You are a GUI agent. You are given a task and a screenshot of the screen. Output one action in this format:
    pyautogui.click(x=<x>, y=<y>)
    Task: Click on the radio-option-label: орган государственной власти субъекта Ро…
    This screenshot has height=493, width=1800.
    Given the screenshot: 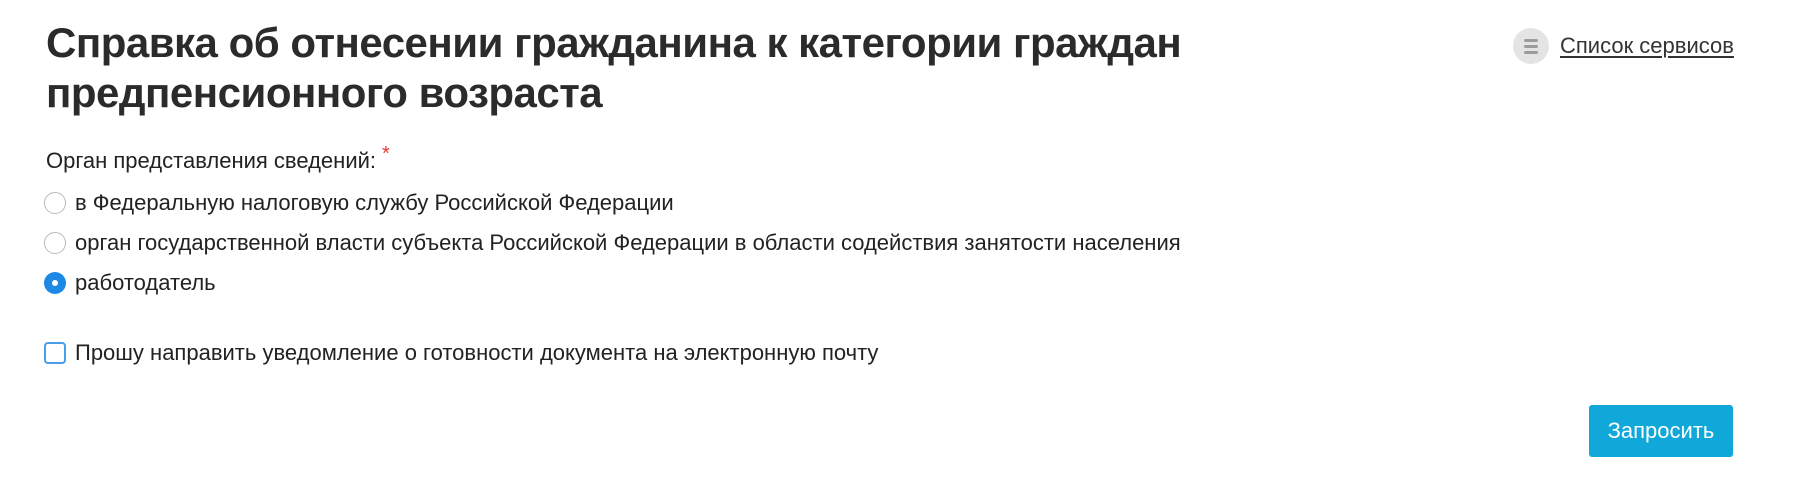 What is the action you would take?
    pyautogui.click(x=628, y=242)
    